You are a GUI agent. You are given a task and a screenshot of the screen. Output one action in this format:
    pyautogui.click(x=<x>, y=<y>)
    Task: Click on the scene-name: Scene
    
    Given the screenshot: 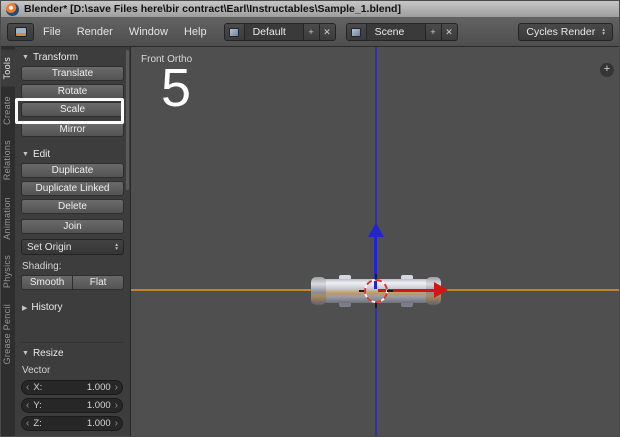 What is the action you would take?
    pyautogui.click(x=396, y=32)
    